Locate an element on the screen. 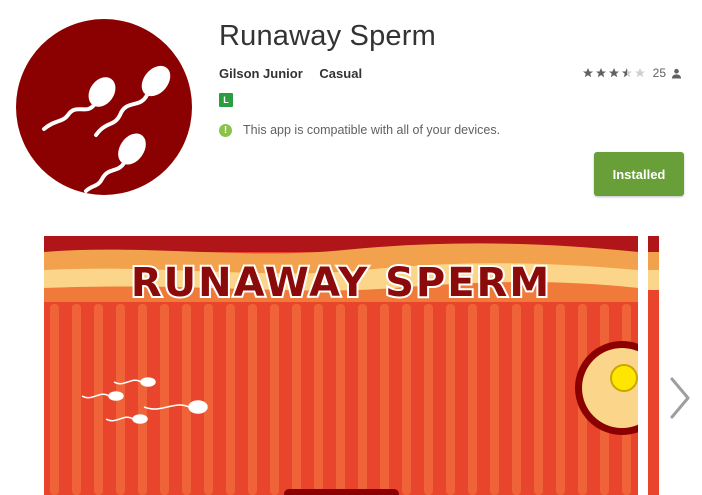  developer-link: Gilson Junior is located at coordinates (261, 73).